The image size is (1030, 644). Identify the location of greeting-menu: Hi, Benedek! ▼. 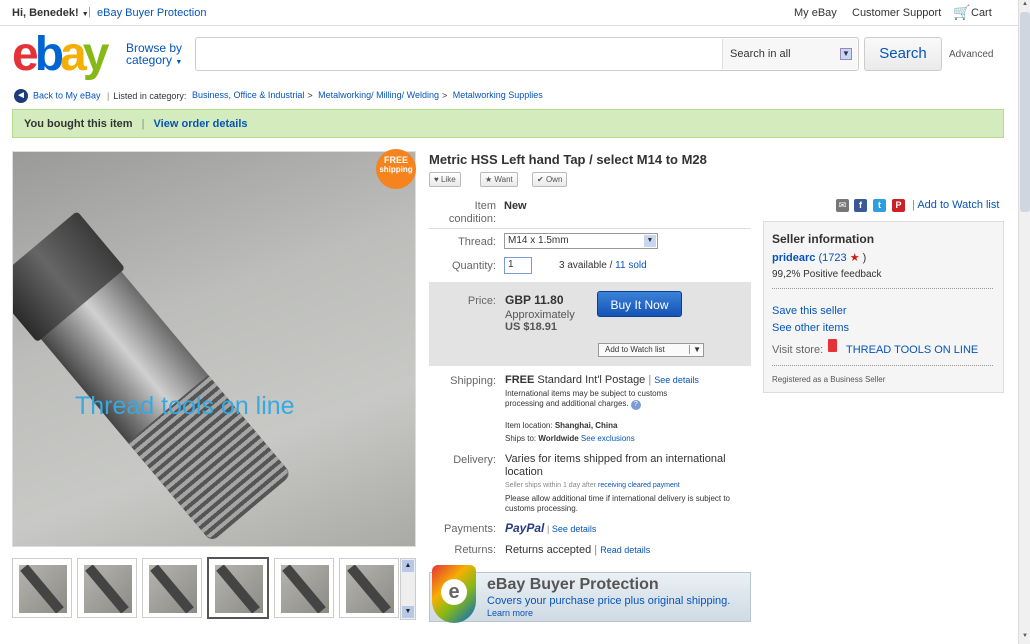
(50, 13).